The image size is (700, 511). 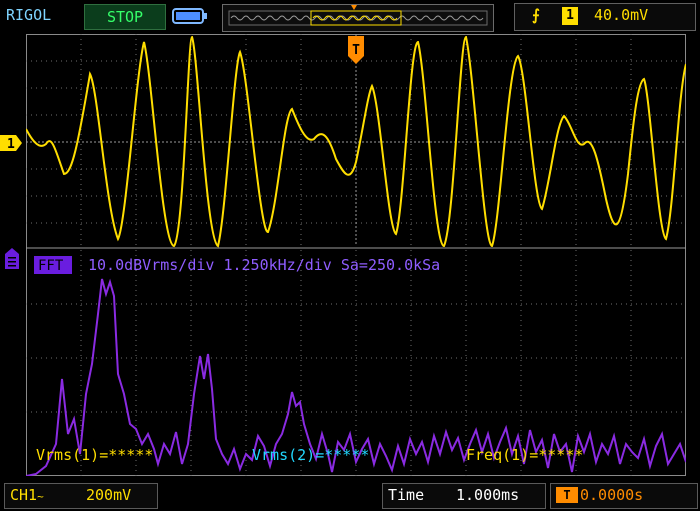 I want to click on trigger-offset-value: 0.0000s, so click(x=611, y=495).